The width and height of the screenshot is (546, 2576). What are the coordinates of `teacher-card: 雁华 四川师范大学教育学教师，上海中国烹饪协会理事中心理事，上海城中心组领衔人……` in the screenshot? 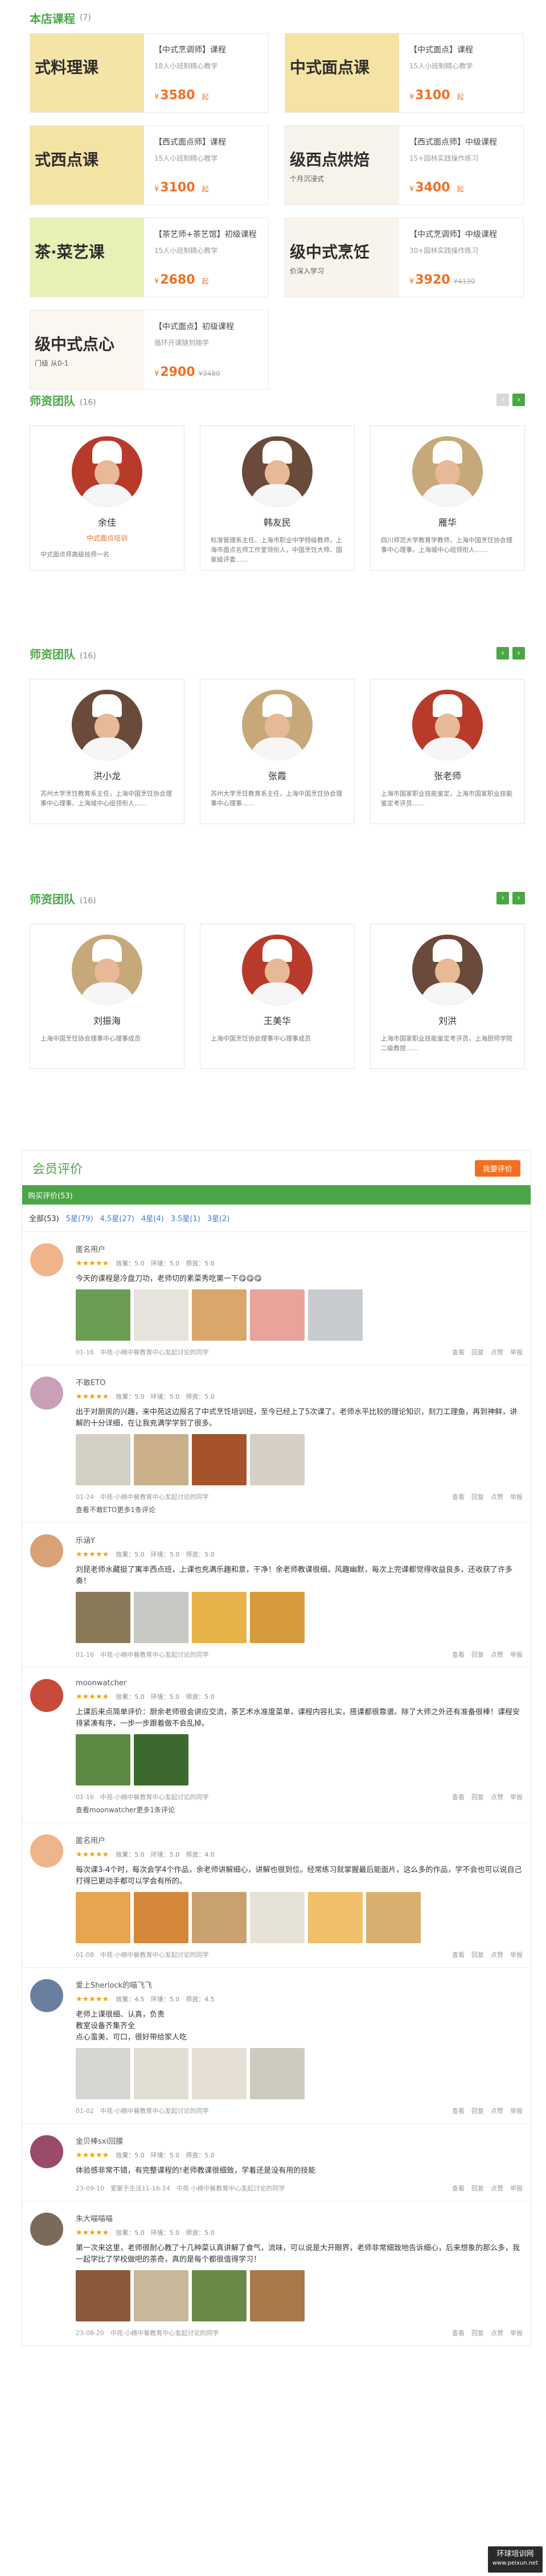 It's located at (447, 498).